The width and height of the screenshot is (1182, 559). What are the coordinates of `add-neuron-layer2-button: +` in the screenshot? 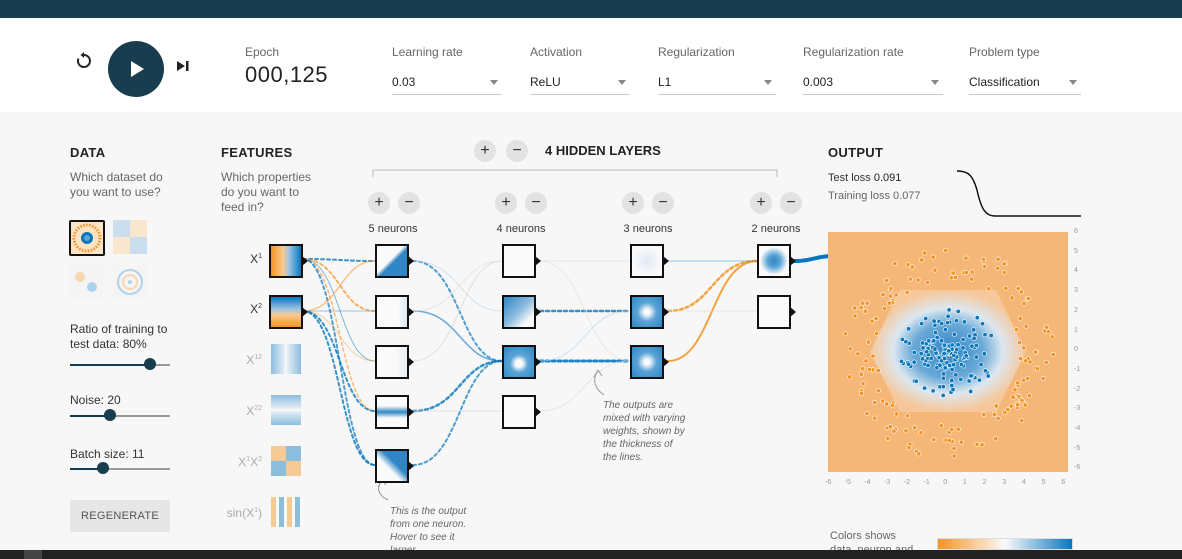 It's located at (506, 203).